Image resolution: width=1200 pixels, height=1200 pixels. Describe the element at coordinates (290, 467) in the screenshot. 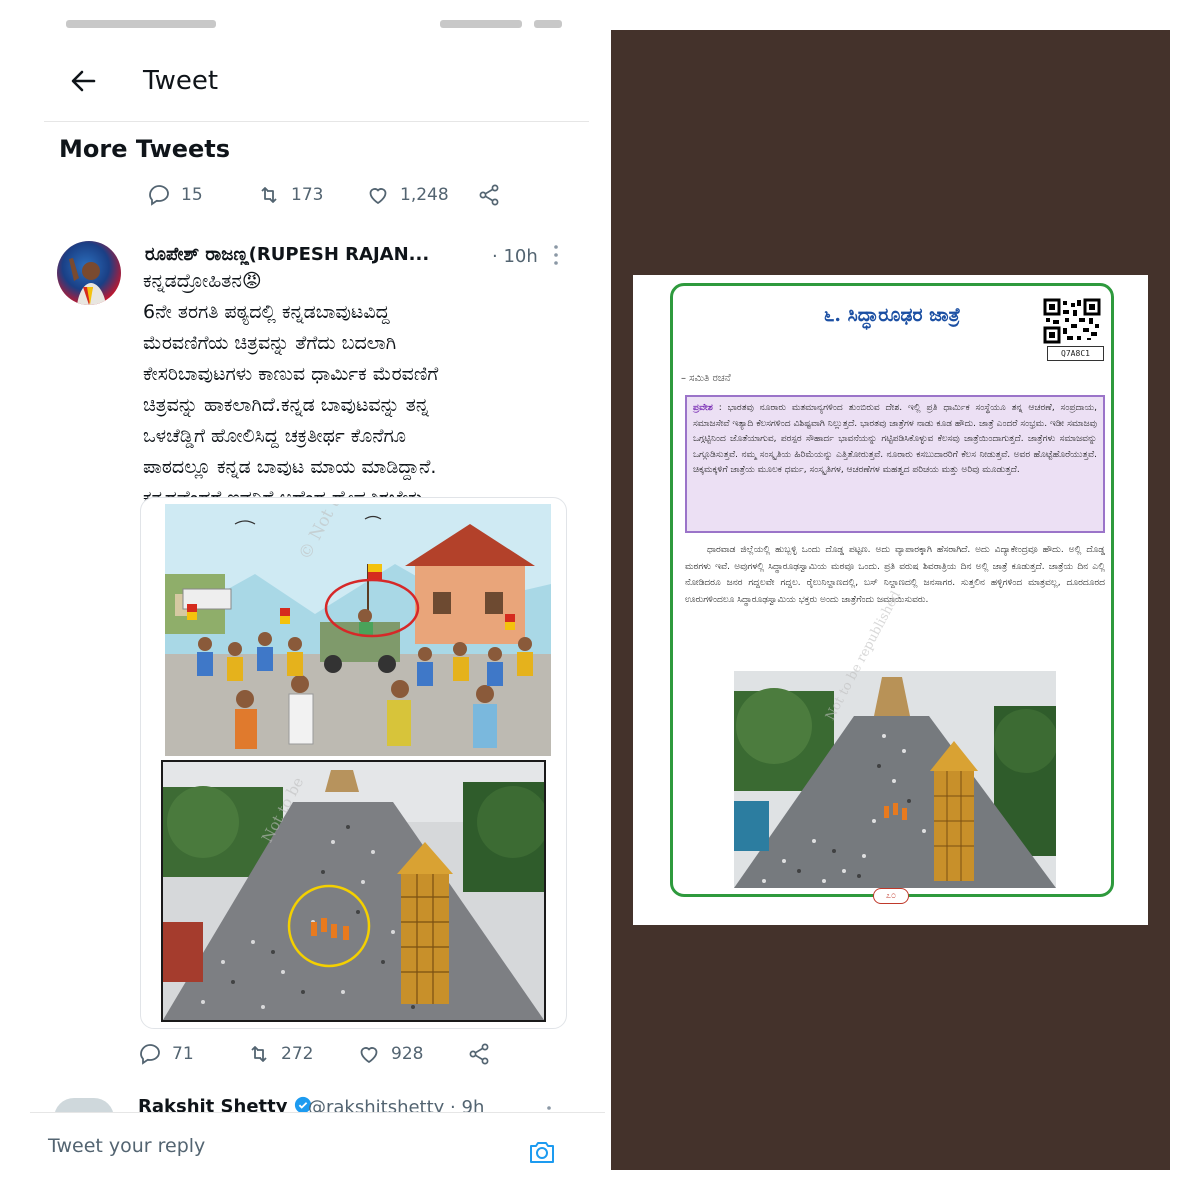

I see `tweet-line: ಪಾಠದಲ್ಲೂ ಕನ್ನಡ ಬಾವುಟ ಮಾಯ ಮಾಡಿದ್ದಾನೆ.` at that location.